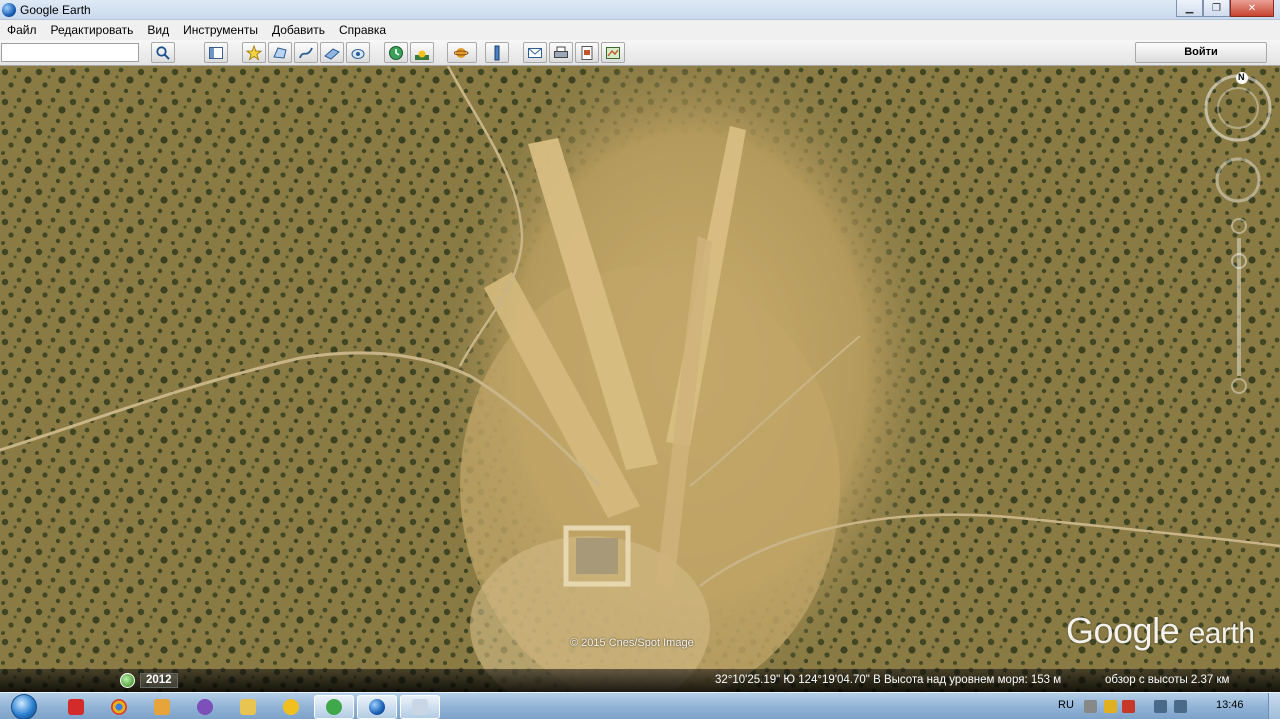 The height and width of the screenshot is (719, 1280). I want to click on look-joystick, so click(1238, 180).